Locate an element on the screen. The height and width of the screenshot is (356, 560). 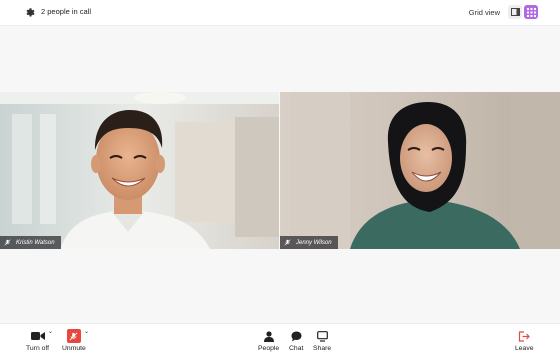
share-screen-button: Share is located at coordinates (322, 340).